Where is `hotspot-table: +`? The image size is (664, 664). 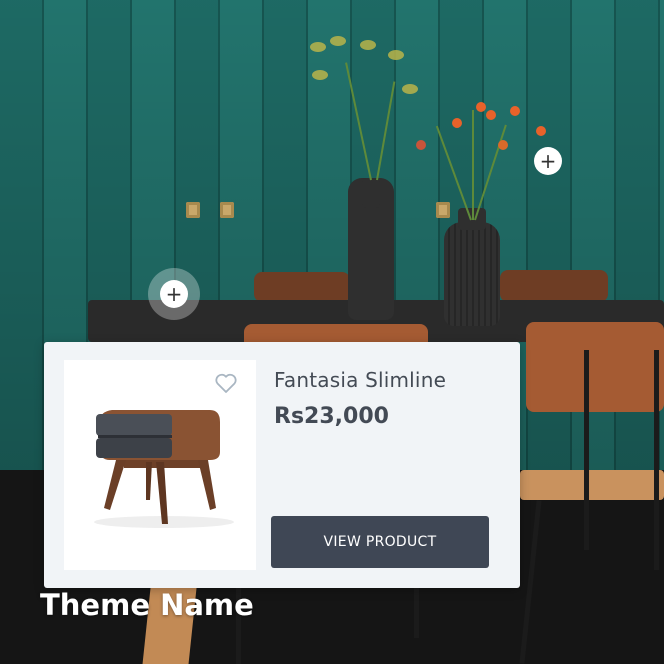
hotspot-table: + is located at coordinates (174, 294).